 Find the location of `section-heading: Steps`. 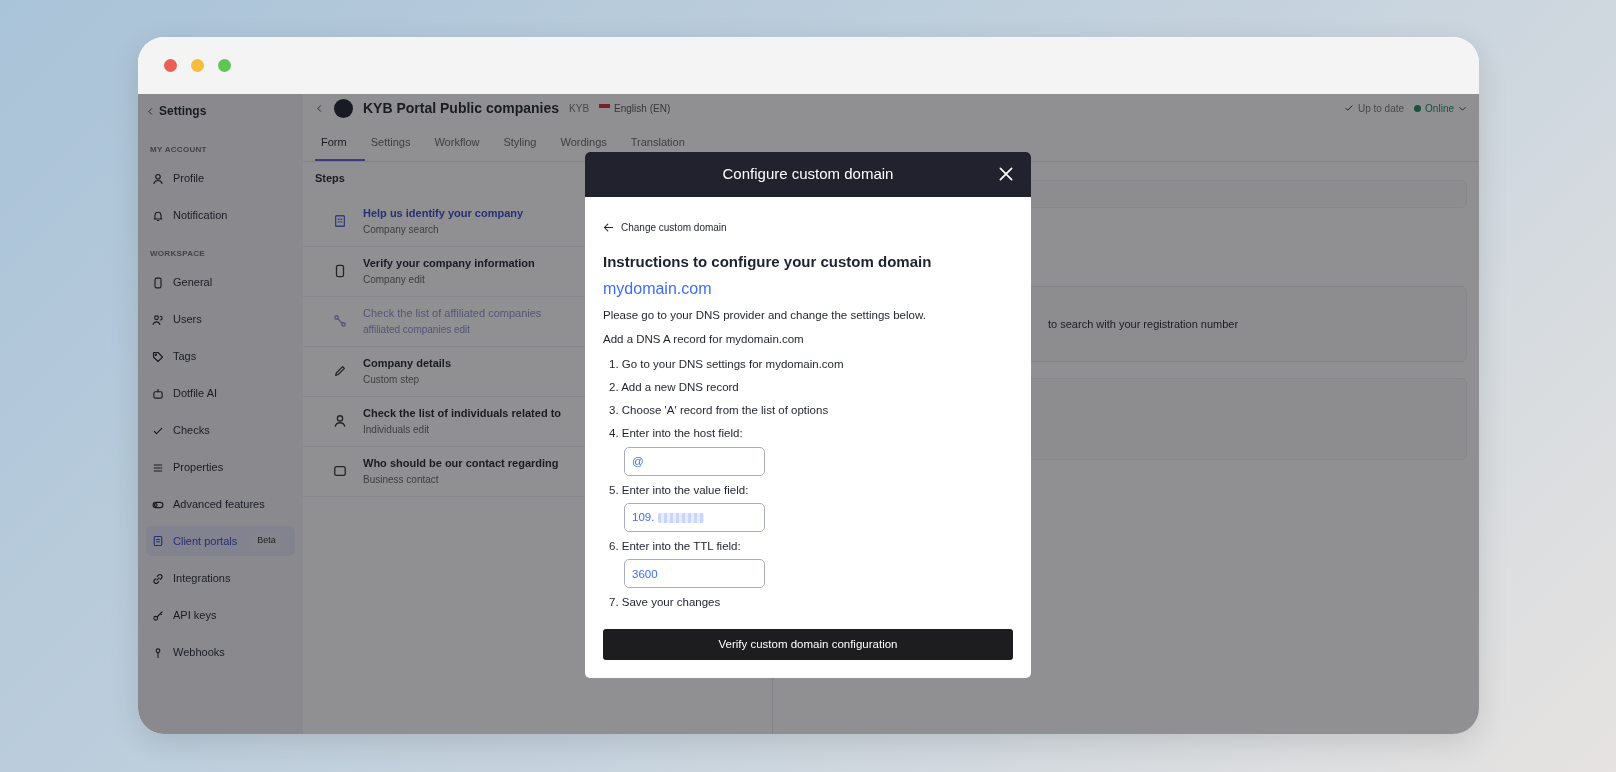

section-heading: Steps is located at coordinates (330, 178).